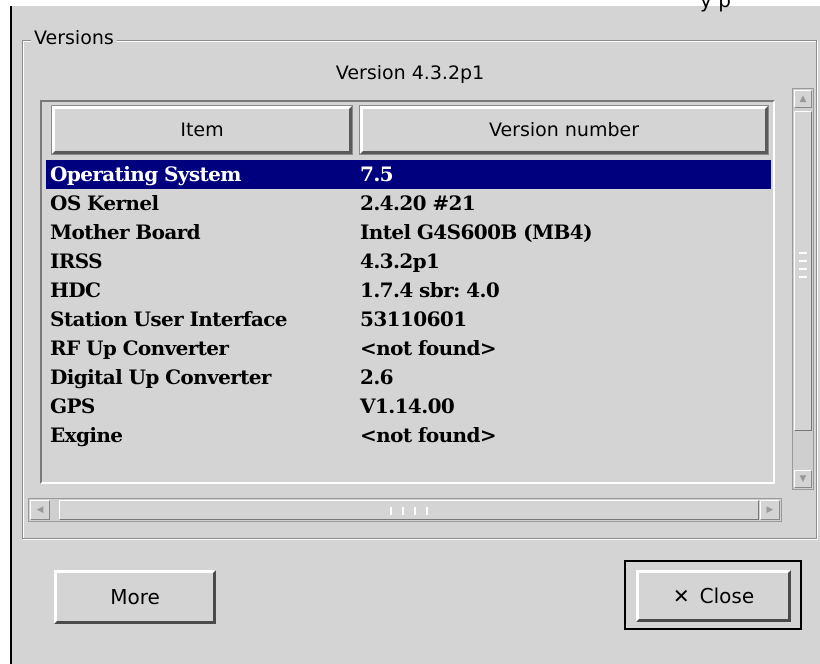  Describe the element at coordinates (715, 6) in the screenshot. I see `cutoff-title-text: y p` at that location.